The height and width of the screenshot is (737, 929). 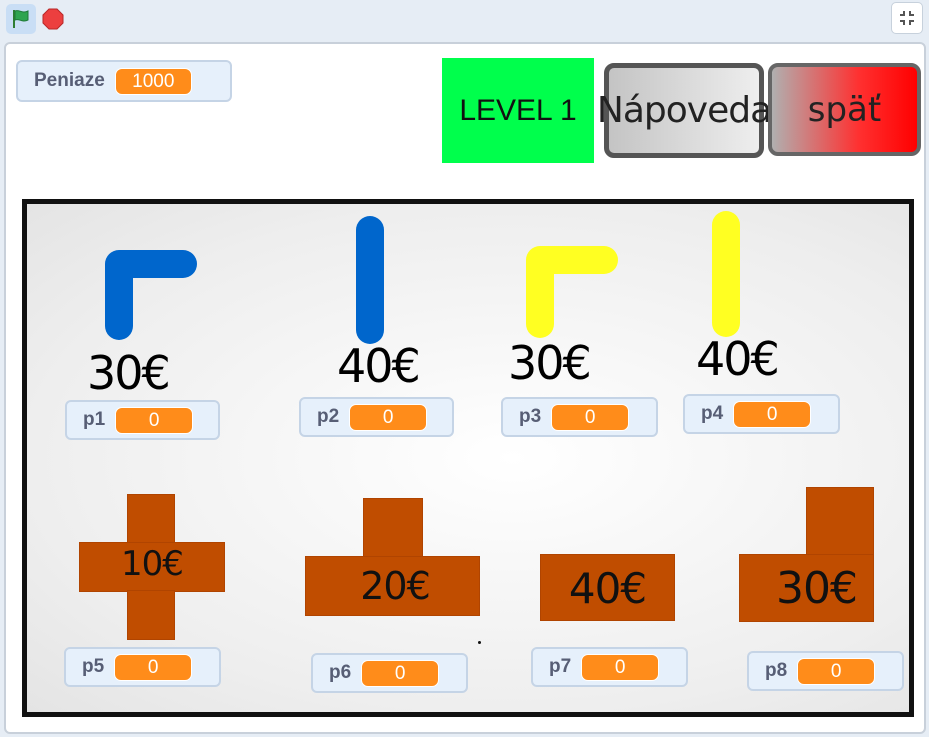 What do you see at coordinates (806, 554) in the screenshot?
I see `piece-p8-shape: 30€` at bounding box center [806, 554].